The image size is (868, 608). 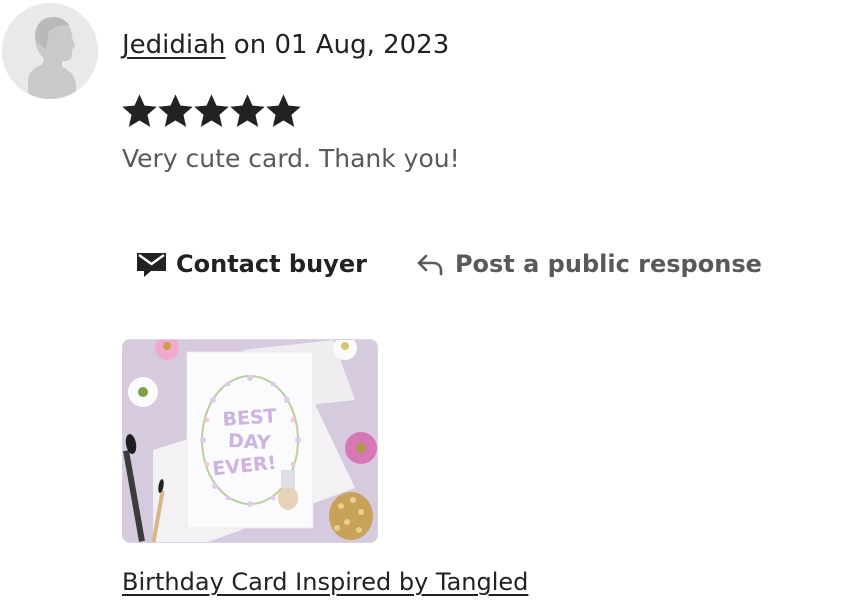 I want to click on star-rating, so click(x=211, y=111).